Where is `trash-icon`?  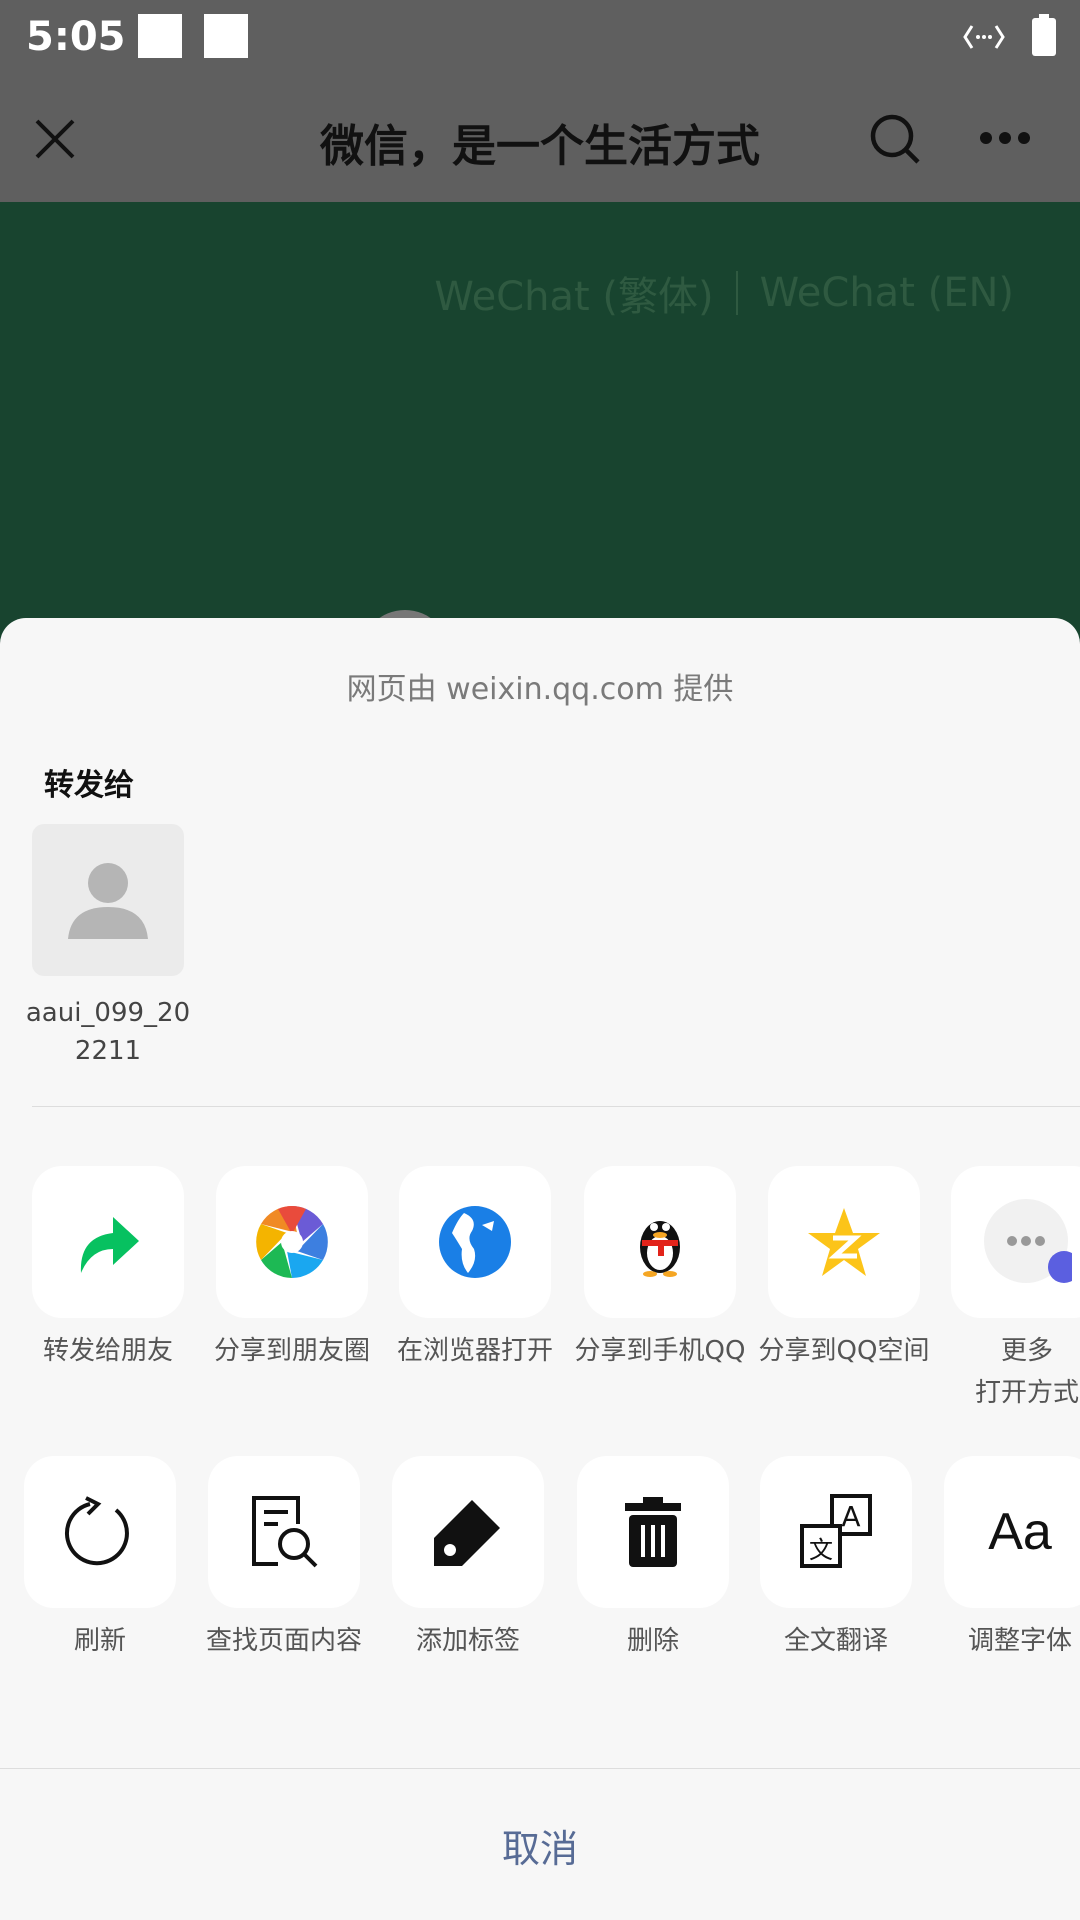 trash-icon is located at coordinates (653, 1532).